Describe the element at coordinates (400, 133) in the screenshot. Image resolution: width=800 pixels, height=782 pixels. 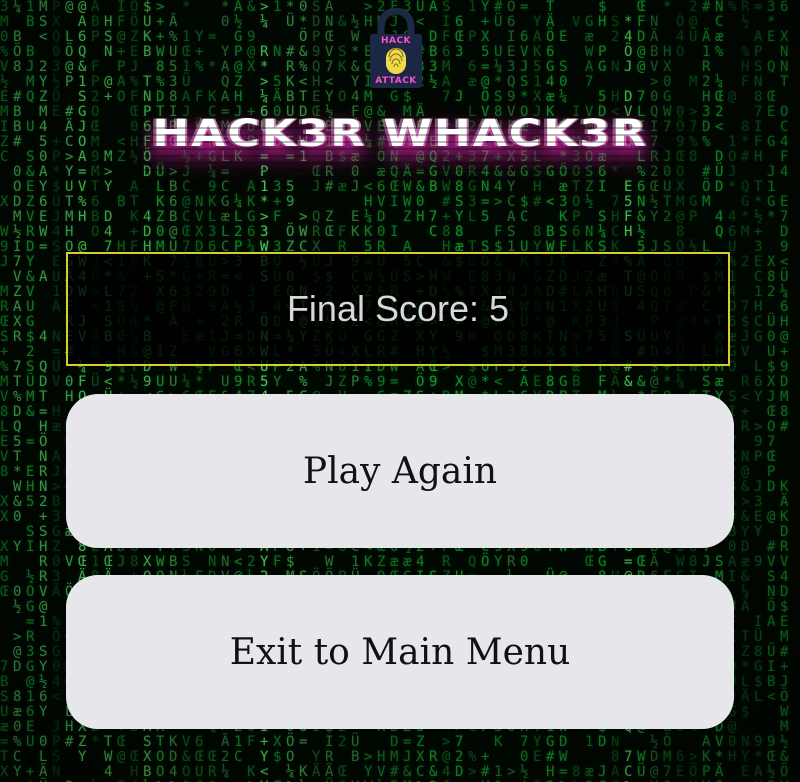
I see `game-title: HACK3R WHACK3R` at that location.